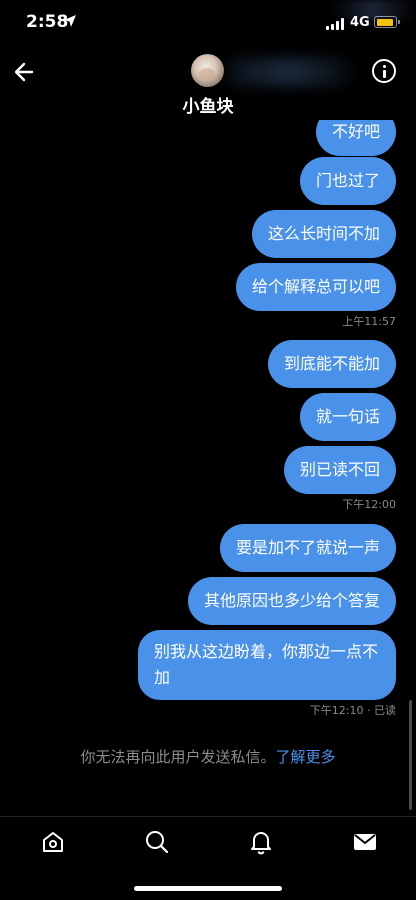 The image size is (416, 900). What do you see at coordinates (208, 25) in the screenshot?
I see `status-bar: 2:58 4G` at bounding box center [208, 25].